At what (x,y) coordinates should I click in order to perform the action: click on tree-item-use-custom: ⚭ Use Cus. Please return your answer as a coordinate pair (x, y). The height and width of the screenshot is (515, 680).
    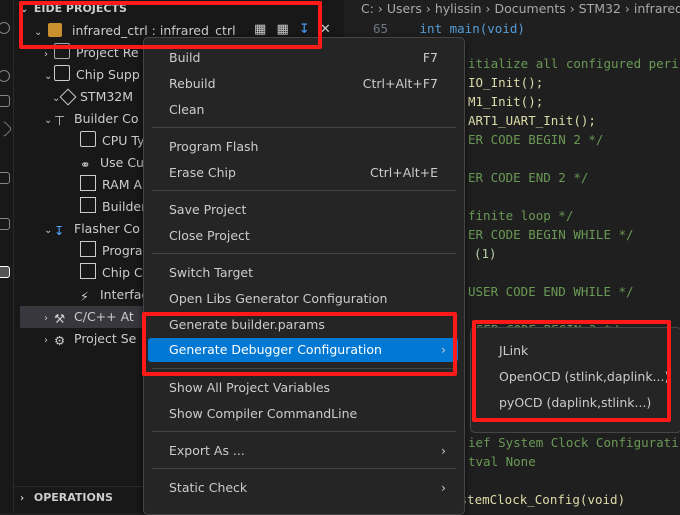
    Looking at the image, I should click on (115, 163).